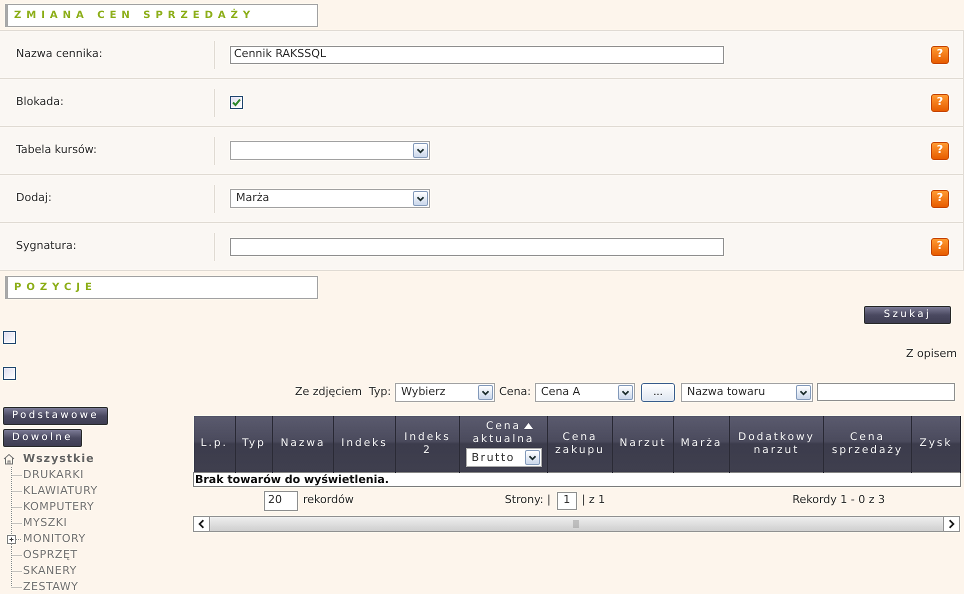 This screenshot has width=964, height=594. Describe the element at coordinates (330, 198) in the screenshot. I see `dropdown: Marża` at that location.